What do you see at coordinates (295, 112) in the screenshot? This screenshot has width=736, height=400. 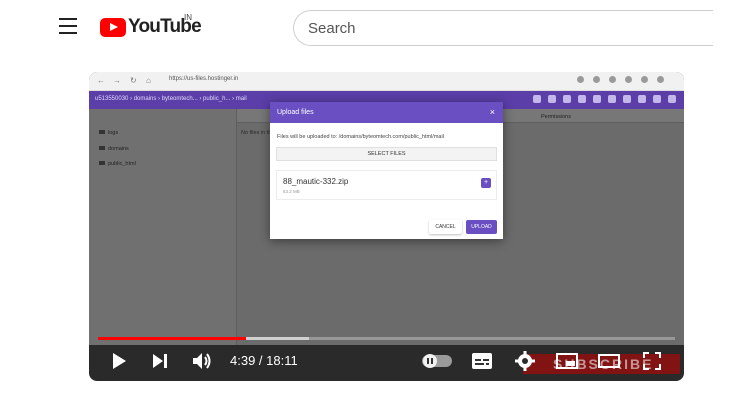 I see `modal-title: Upload files` at bounding box center [295, 112].